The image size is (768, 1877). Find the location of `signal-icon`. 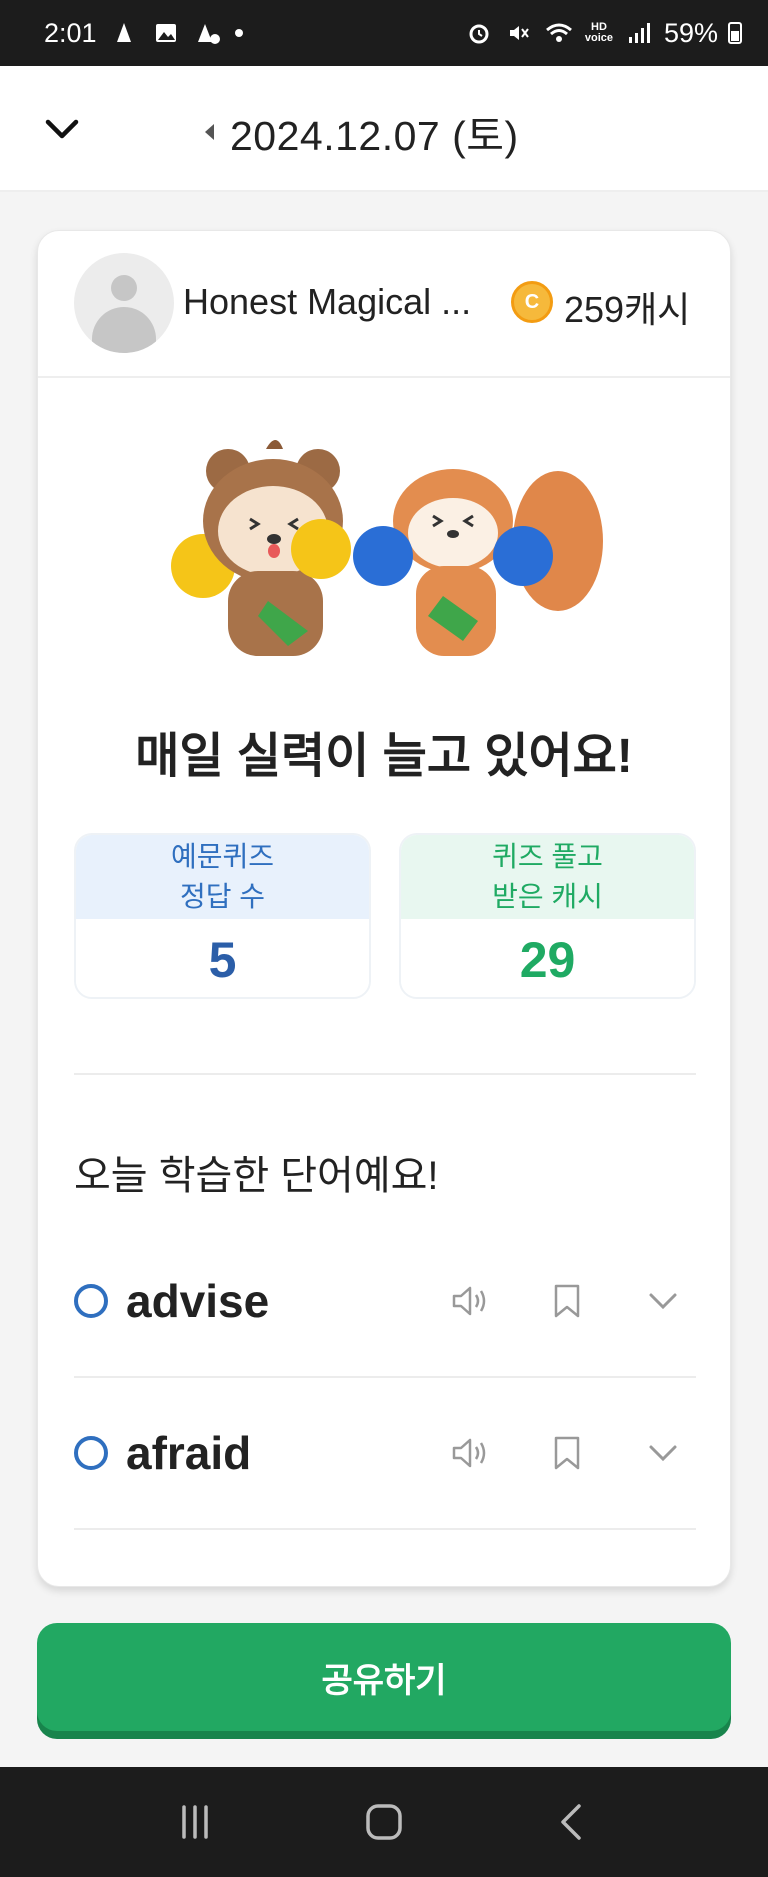

signal-icon is located at coordinates (639, 33).